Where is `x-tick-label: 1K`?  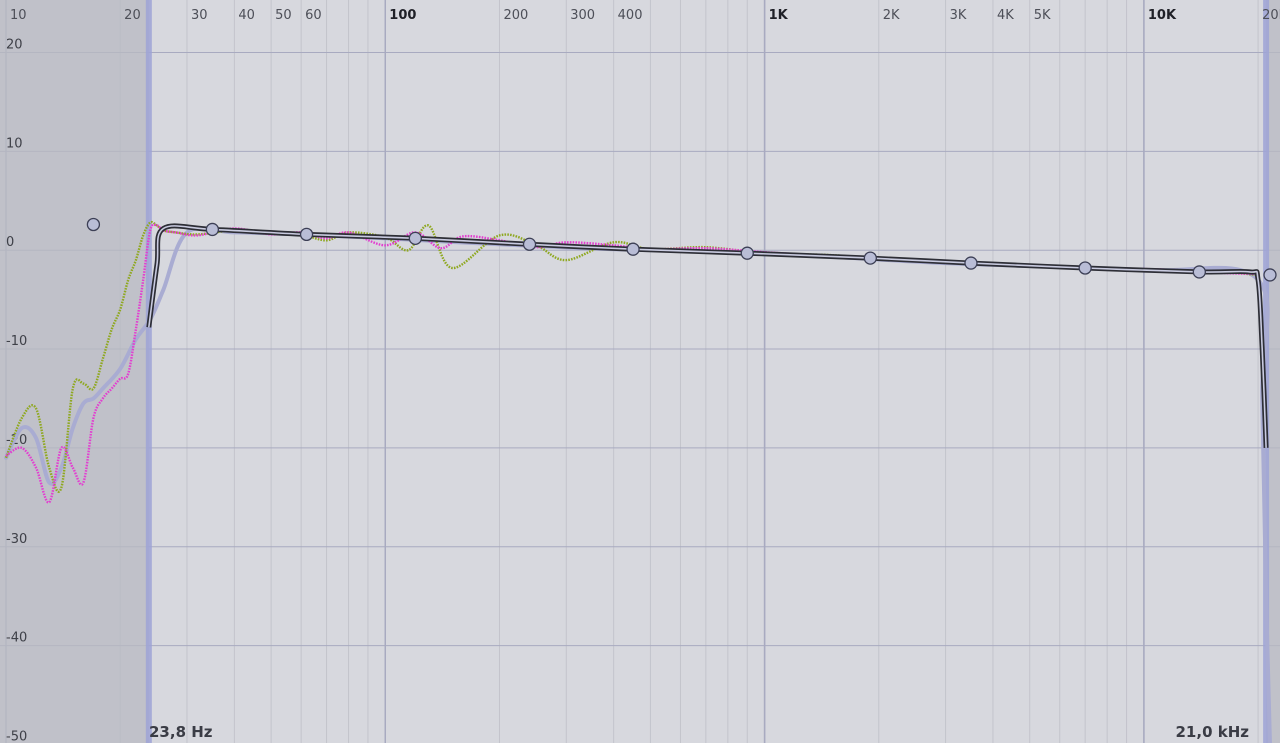 x-tick-label: 1K is located at coordinates (779, 15).